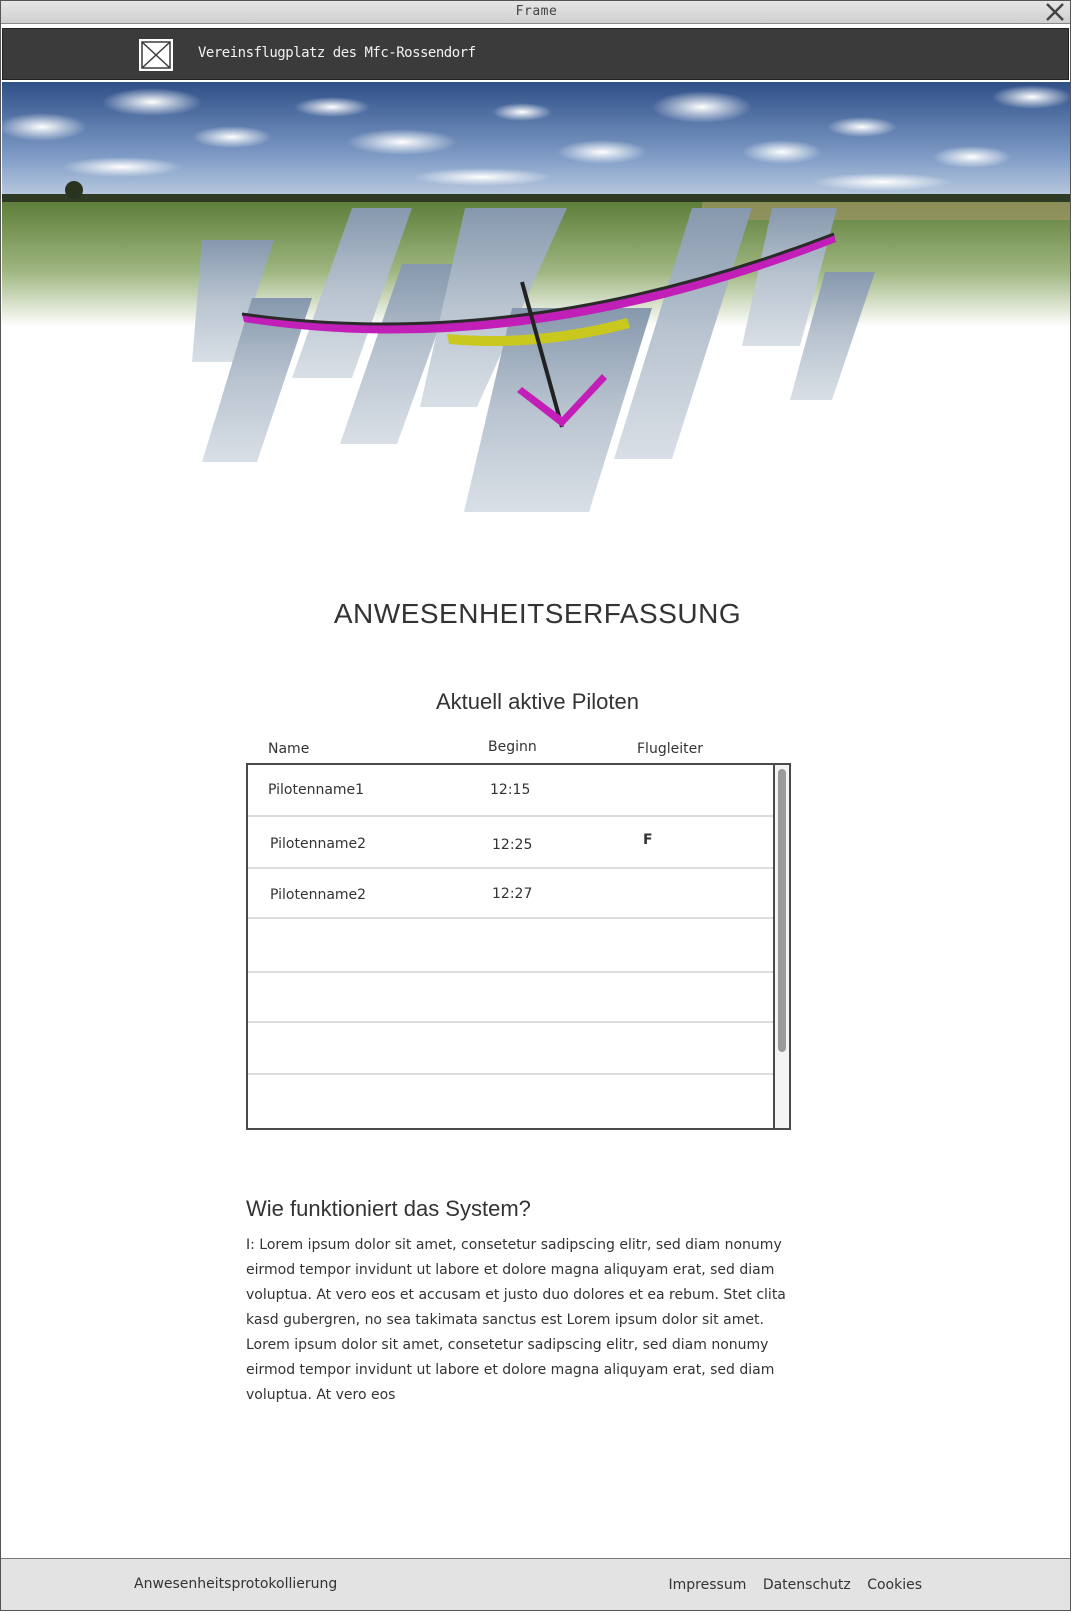 This screenshot has height=1613, width=1073. I want to click on table-row: Pilotenname2 12:25 F, so click(510, 843).